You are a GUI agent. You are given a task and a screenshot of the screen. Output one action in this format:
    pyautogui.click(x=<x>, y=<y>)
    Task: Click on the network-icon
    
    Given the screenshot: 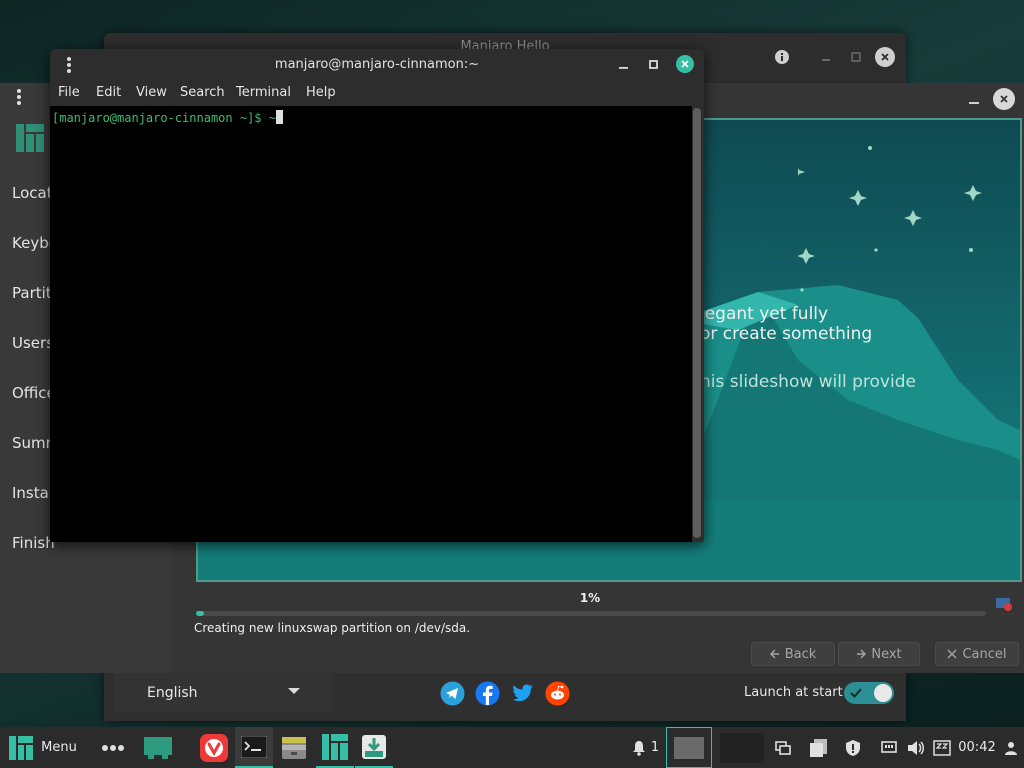 What is the action you would take?
    pyautogui.click(x=889, y=747)
    